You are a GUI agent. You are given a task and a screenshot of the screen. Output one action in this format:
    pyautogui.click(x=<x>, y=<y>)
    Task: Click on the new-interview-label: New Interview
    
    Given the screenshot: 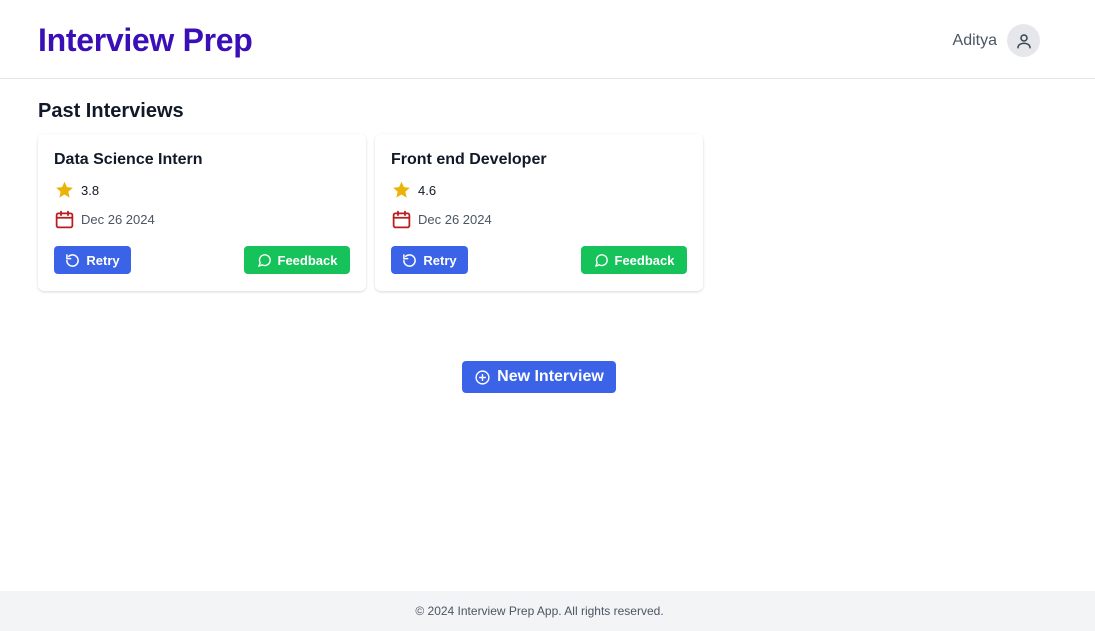 What is the action you would take?
    pyautogui.click(x=550, y=376)
    